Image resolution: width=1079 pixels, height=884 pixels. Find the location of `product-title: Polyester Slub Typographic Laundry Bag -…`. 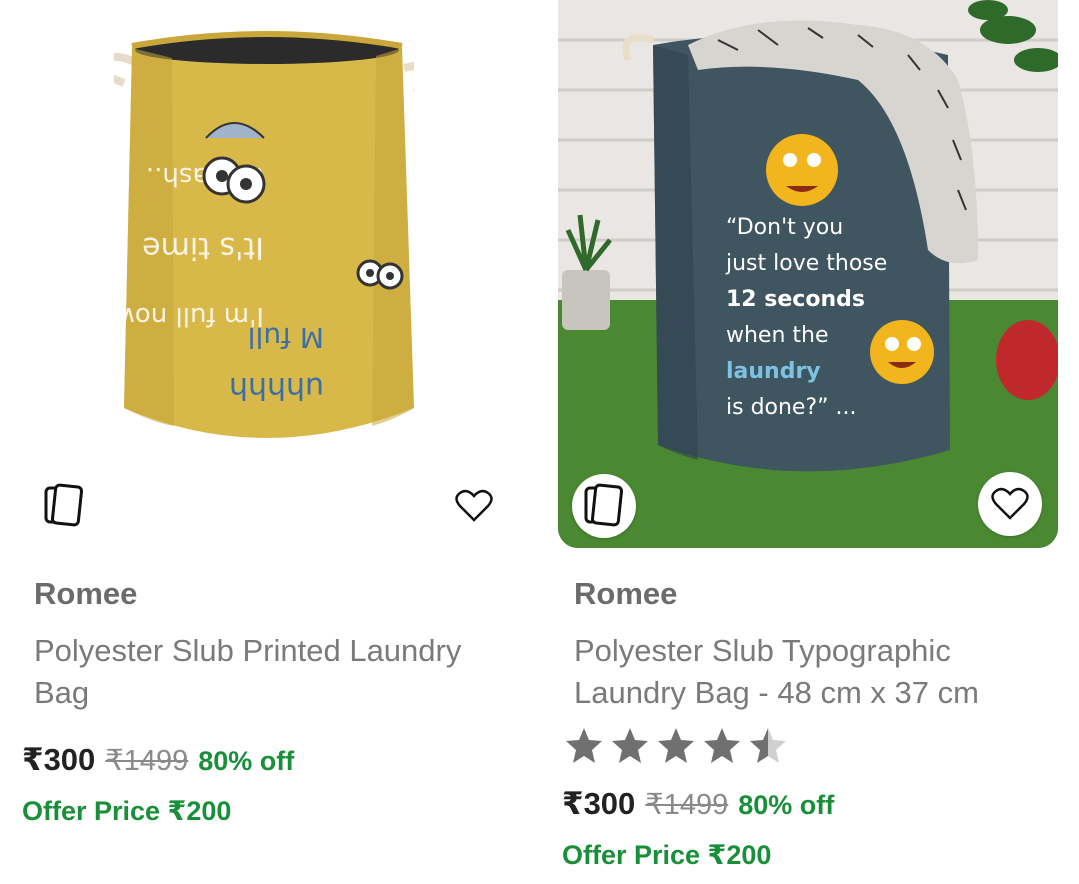

product-title: Polyester Slub Typographic Laundry Bag -… is located at coordinates (819, 672).